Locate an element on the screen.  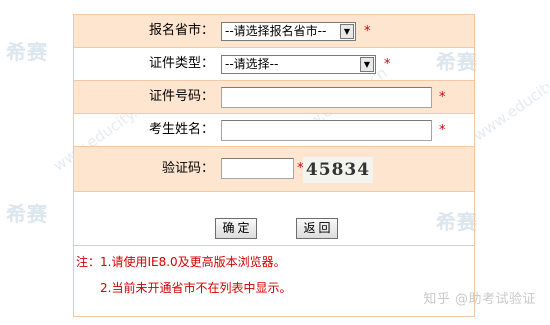
cert-no-input is located at coordinates (326, 97).